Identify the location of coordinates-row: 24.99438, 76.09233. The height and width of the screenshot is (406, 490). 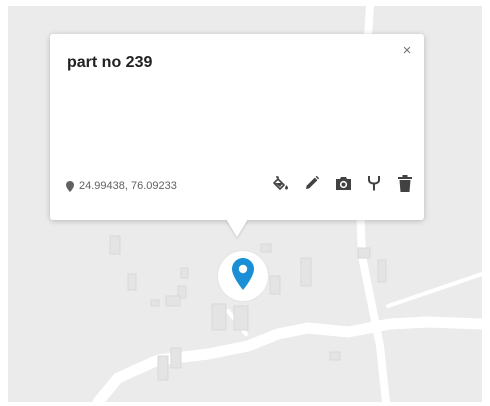
(121, 186).